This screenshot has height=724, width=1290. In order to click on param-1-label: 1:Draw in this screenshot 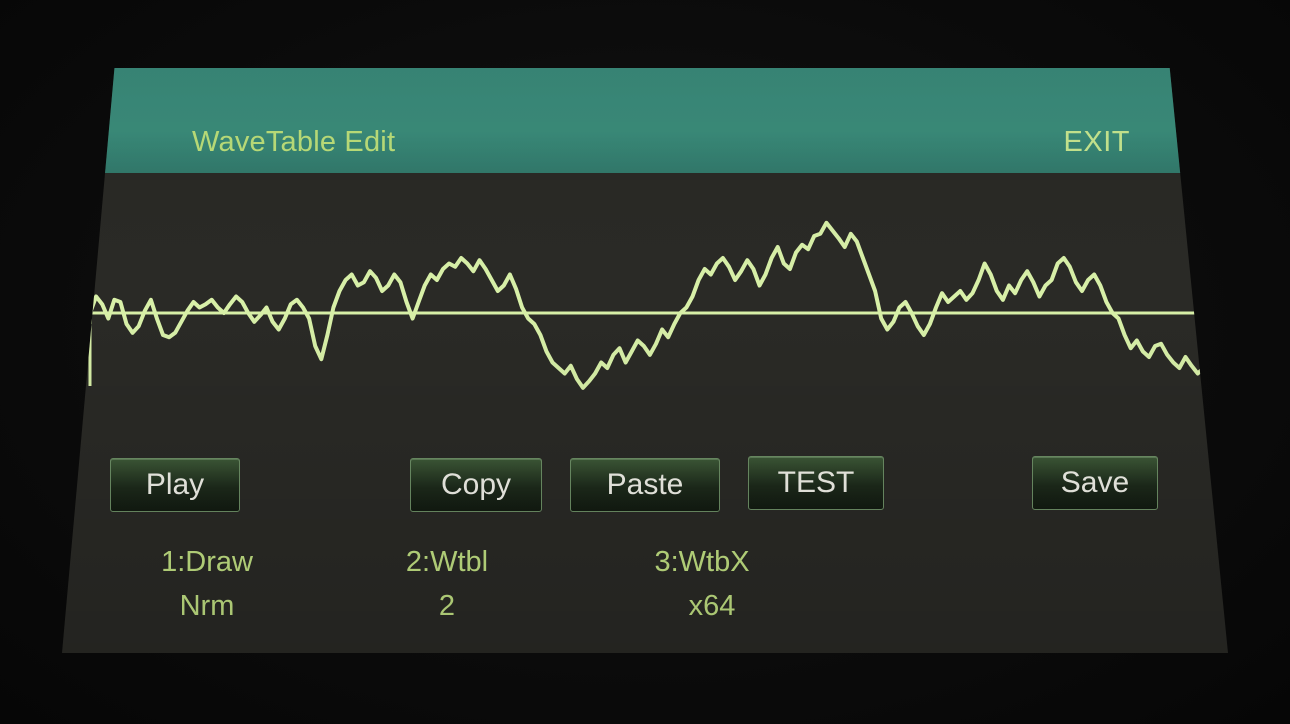, I will do `click(207, 562)`.